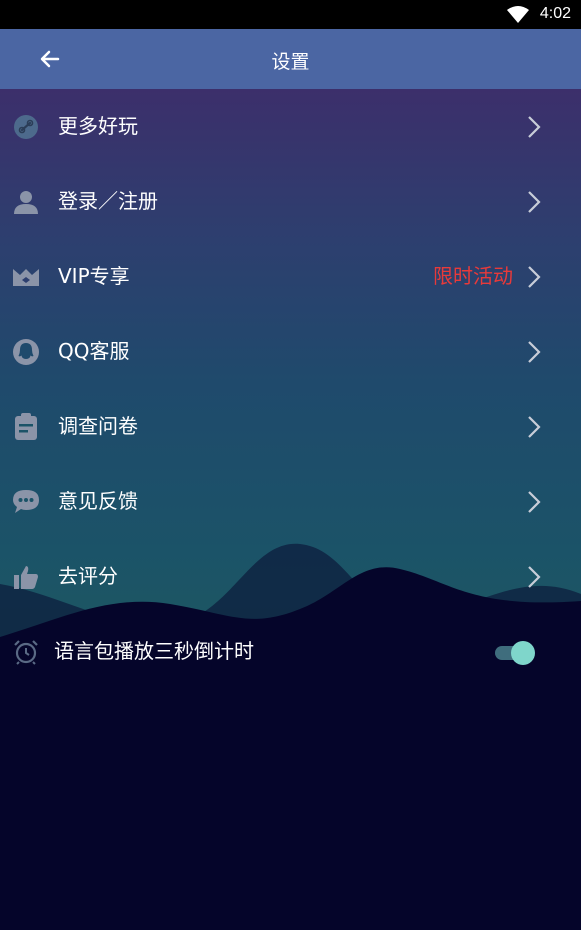 This screenshot has height=930, width=581. Describe the element at coordinates (290, 126) in the screenshot. I see `menu-item-more-fun: 更多好玩` at that location.